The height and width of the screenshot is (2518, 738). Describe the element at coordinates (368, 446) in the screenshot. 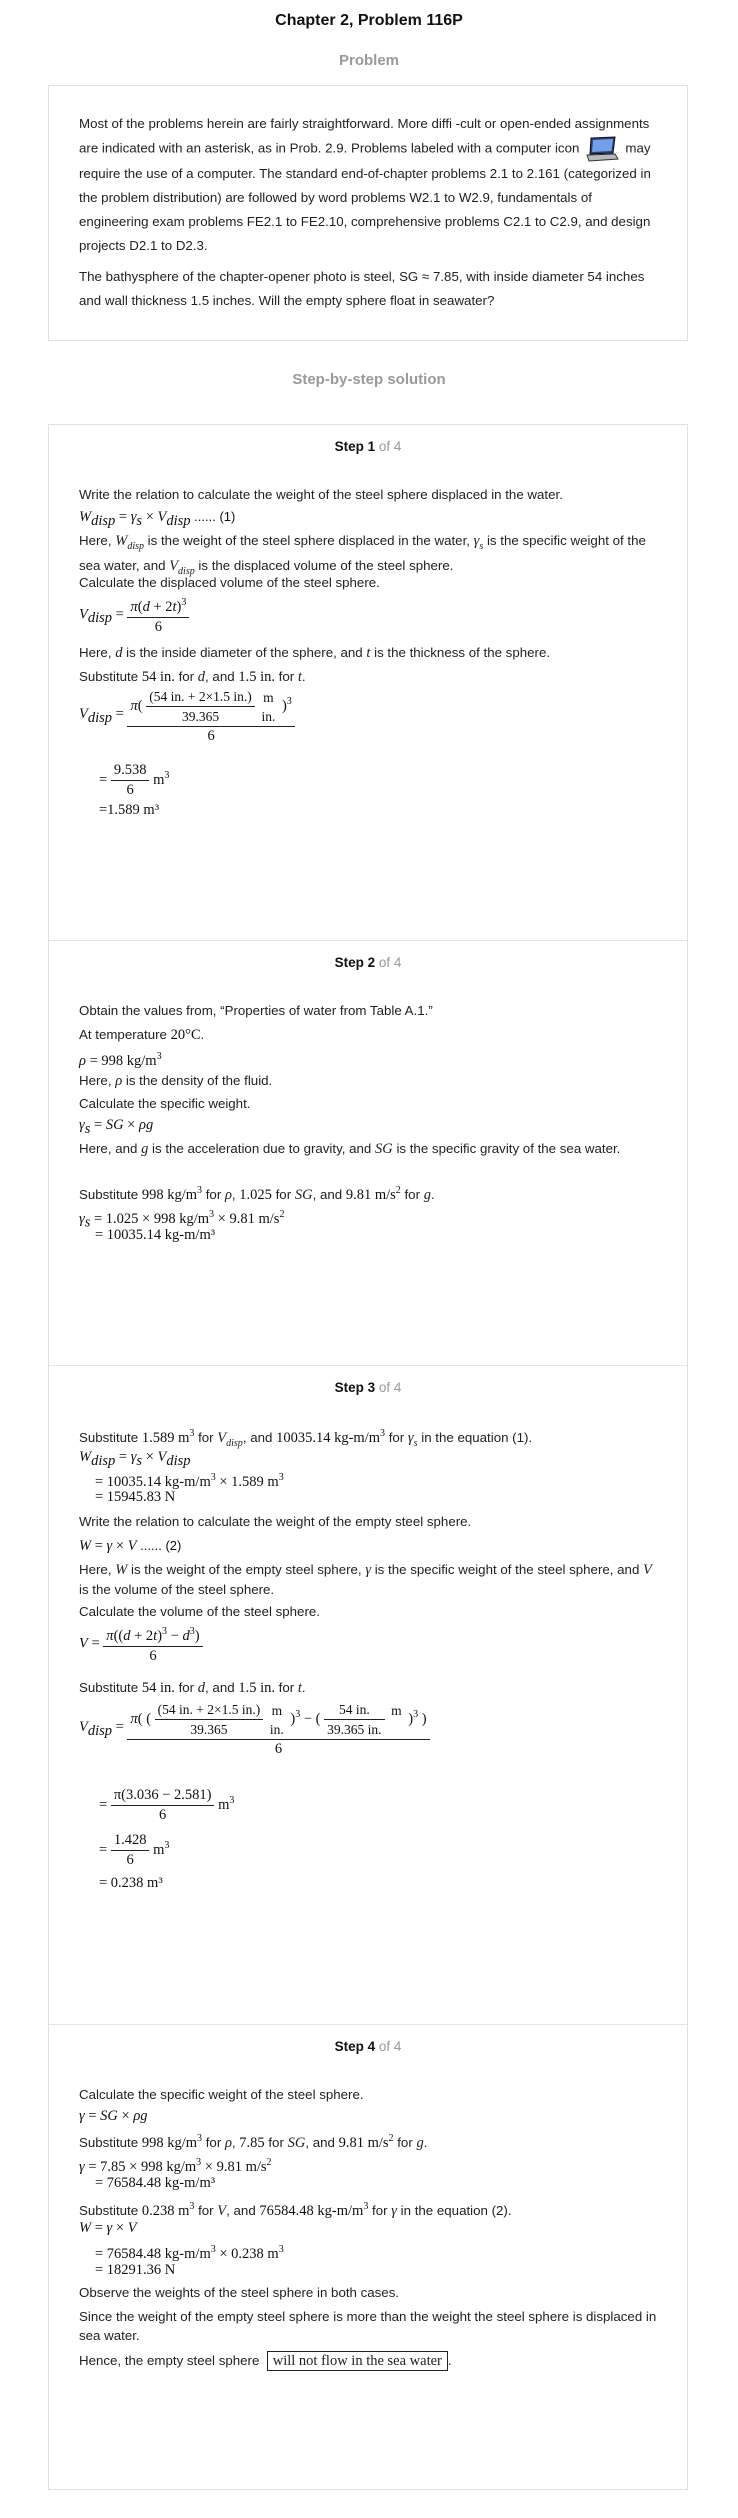

I see `step-1-heading: Step 1 of 4` at that location.